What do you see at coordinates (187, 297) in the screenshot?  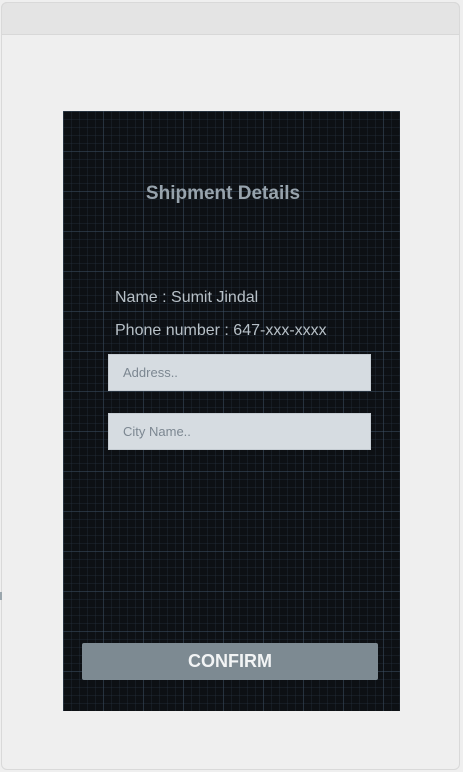 I see `customer-name: Name : Sumit Jindal` at bounding box center [187, 297].